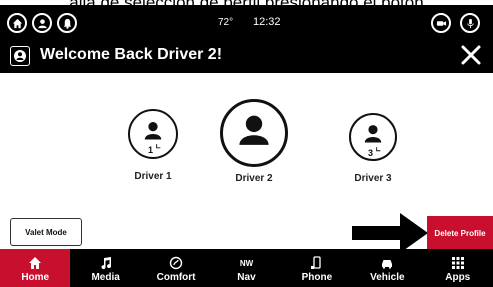  I want to click on nav-label: Phone, so click(317, 277).